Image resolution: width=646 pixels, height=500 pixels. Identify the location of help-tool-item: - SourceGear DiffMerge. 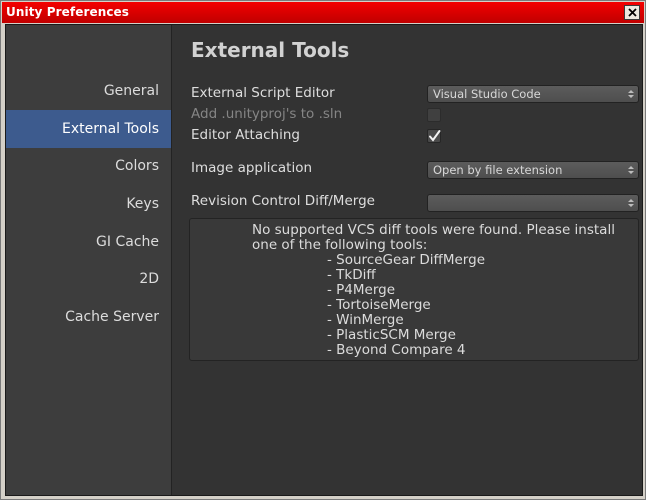
(406, 260).